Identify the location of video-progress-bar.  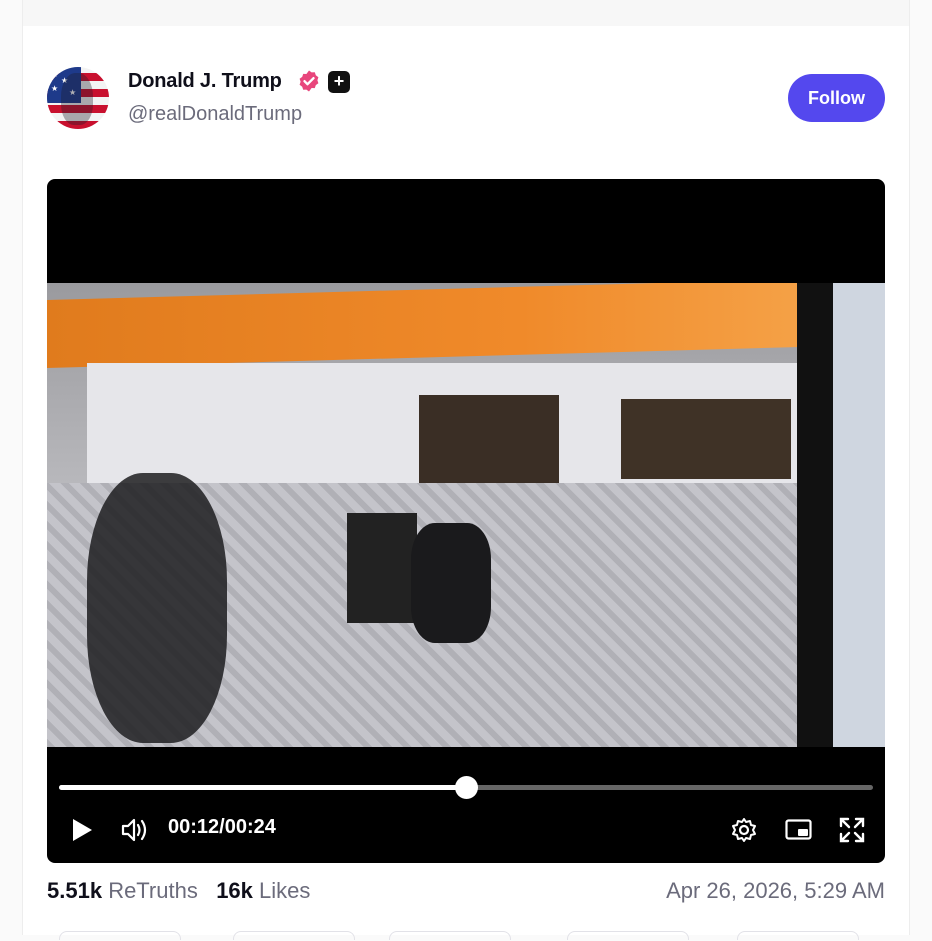
(466, 787).